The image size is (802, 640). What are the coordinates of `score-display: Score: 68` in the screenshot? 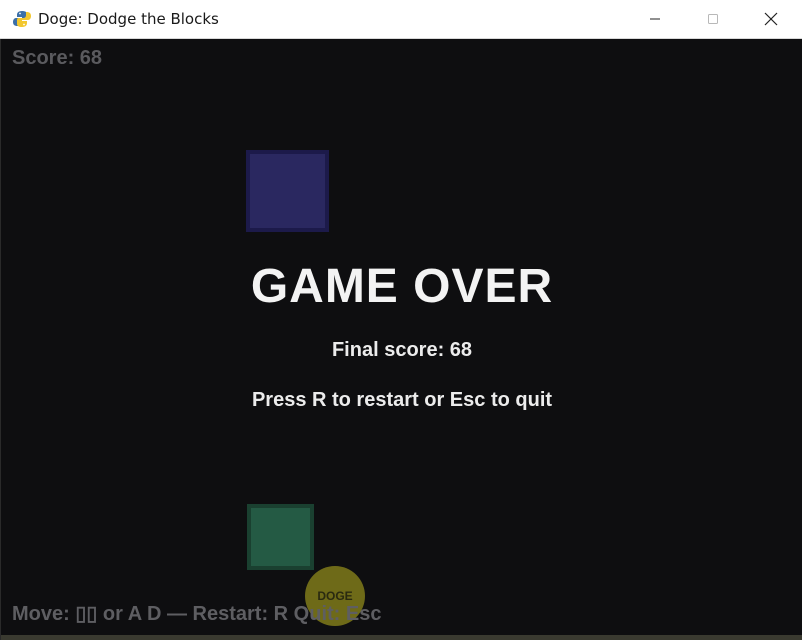 It's located at (57, 58).